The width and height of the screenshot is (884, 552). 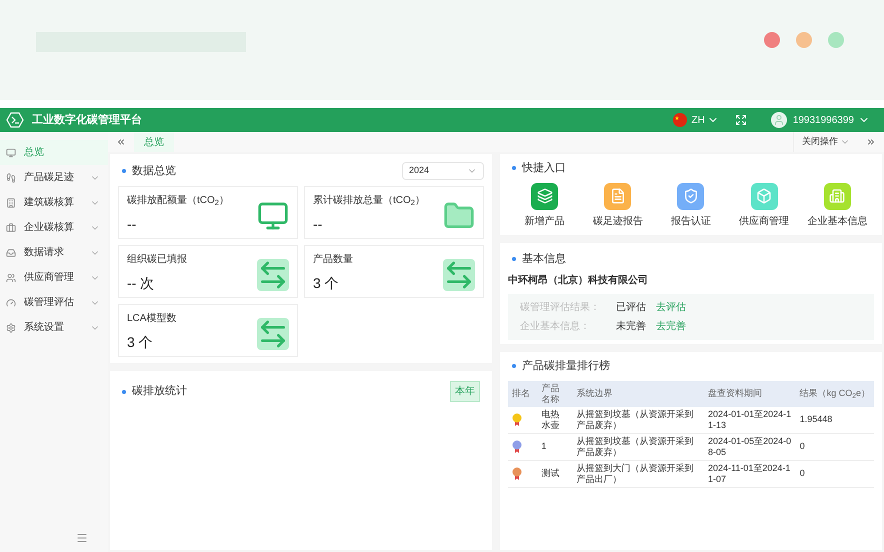 I want to click on table-cell: 1.95448, so click(x=835, y=419).